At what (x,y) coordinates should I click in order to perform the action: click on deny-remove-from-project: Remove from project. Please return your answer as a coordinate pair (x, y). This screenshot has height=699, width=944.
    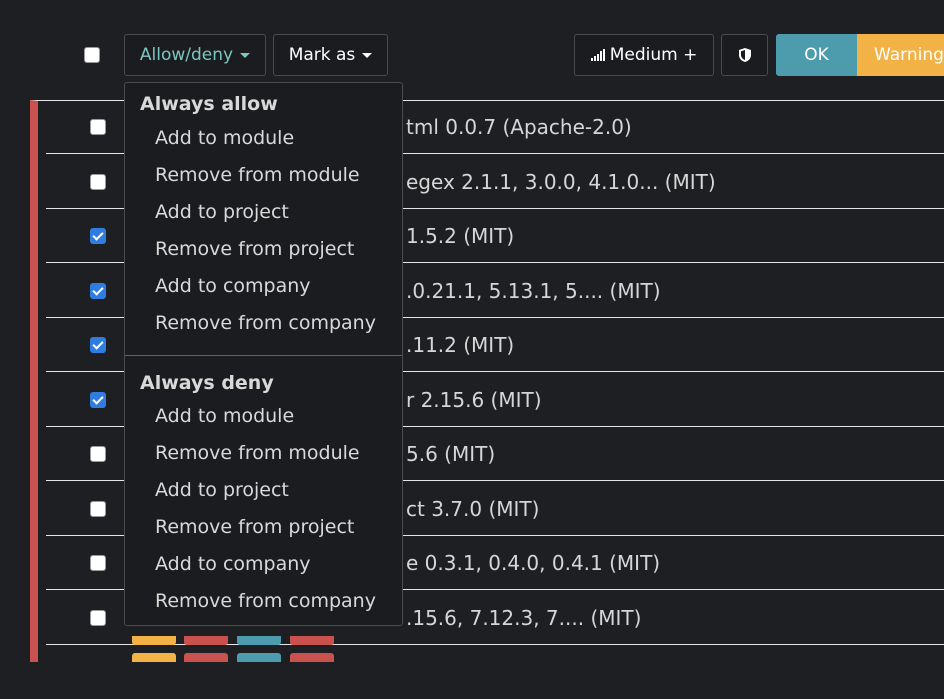
    Looking at the image, I should click on (254, 527).